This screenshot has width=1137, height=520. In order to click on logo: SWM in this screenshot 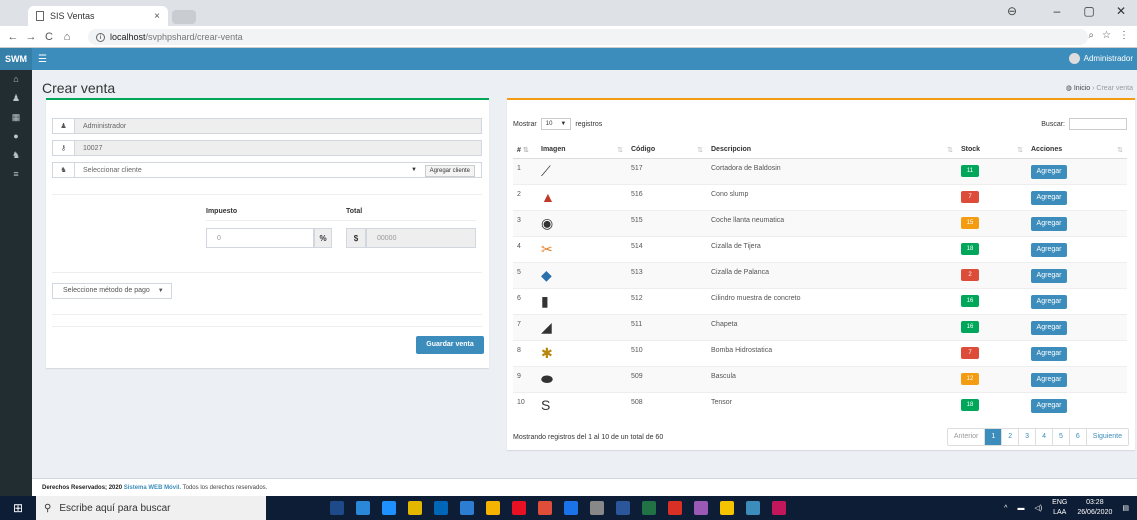, I will do `click(16, 59)`.